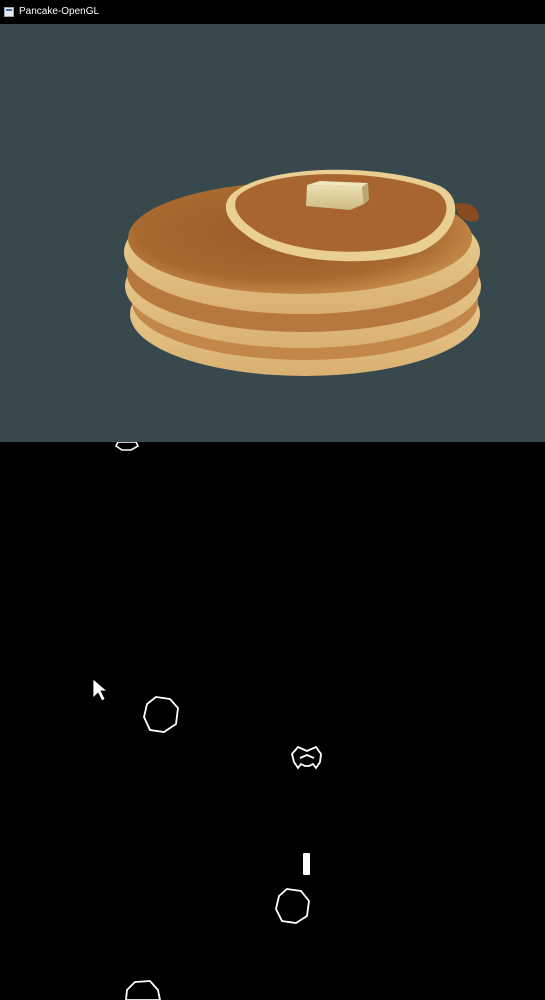 This screenshot has width=545, height=1000. Describe the element at coordinates (59, 11) in the screenshot. I see `window-title: Pancake-OpenGL` at that location.